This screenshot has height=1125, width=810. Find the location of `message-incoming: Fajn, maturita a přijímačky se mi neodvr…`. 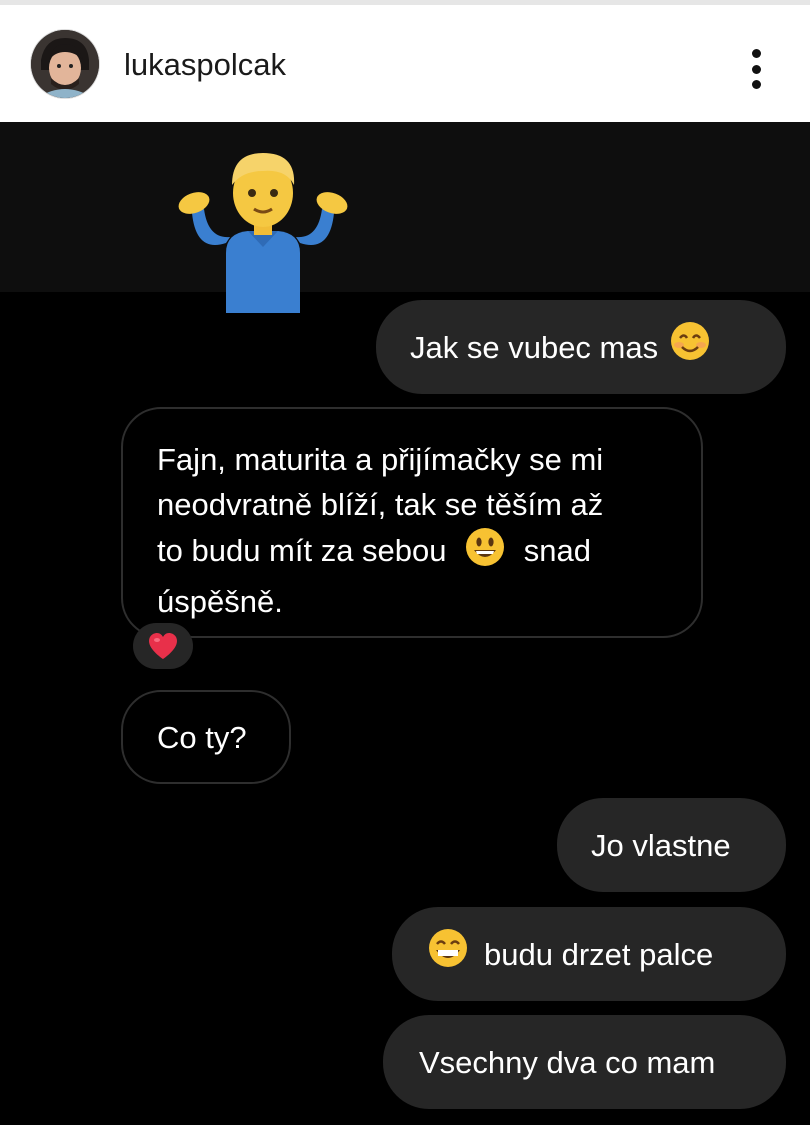

message-incoming: Fajn, maturita a přijímačky se mi neodvr… is located at coordinates (412, 522).